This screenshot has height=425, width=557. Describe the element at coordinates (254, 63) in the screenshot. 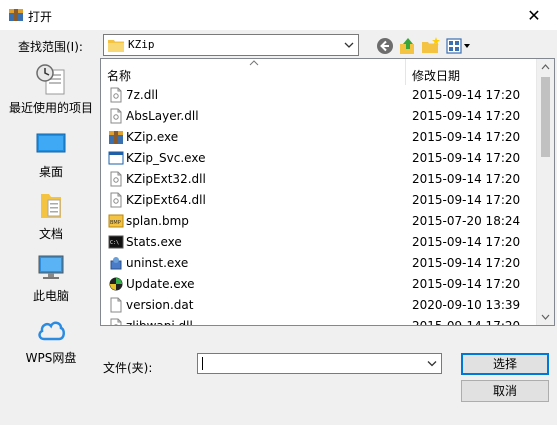

I see `sort-ascending-icon` at that location.